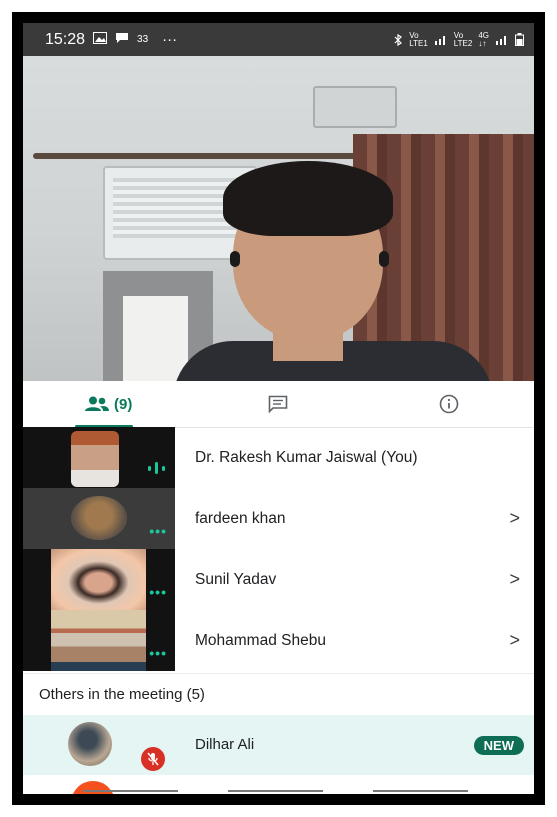 The image size is (557, 817). I want to click on notification-count: 33, so click(143, 39).